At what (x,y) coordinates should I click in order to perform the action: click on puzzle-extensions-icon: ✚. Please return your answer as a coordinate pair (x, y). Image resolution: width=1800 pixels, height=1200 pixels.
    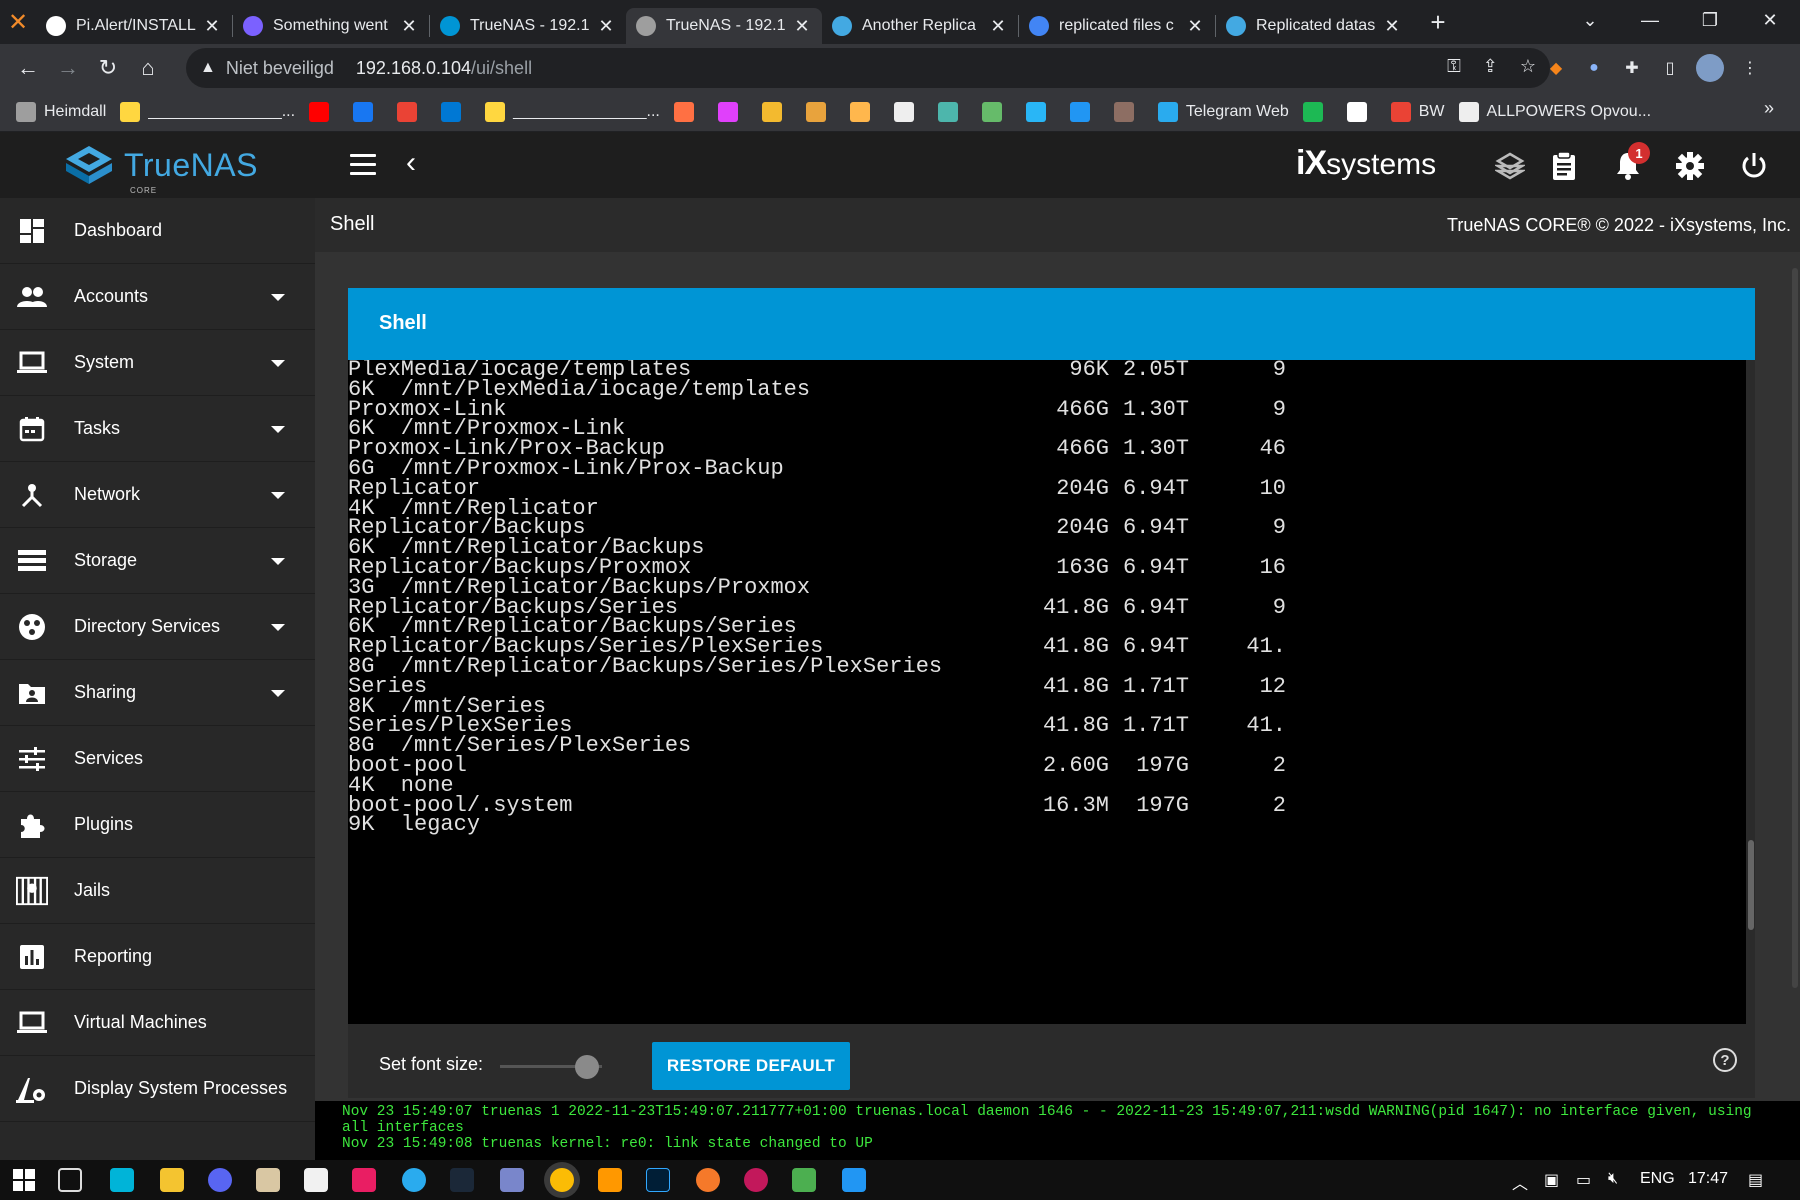
    Looking at the image, I should click on (1632, 68).